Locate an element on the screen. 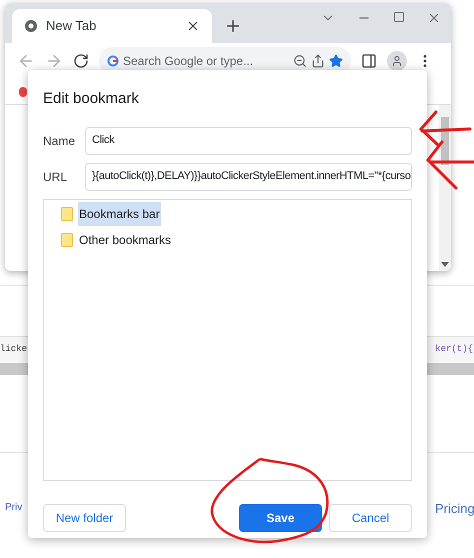  save-button: Save is located at coordinates (280, 518).